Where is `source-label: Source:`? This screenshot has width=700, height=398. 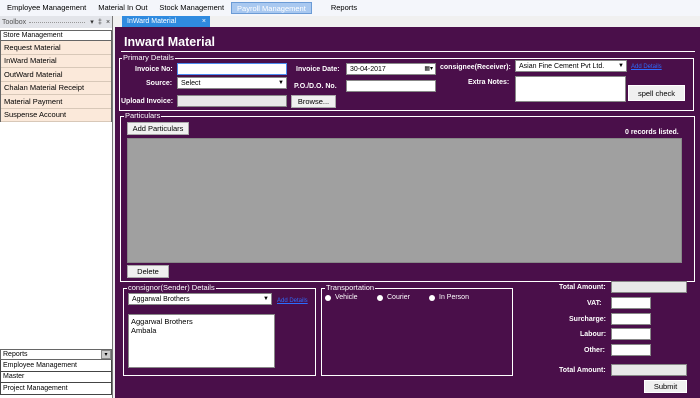 source-label: Source: is located at coordinates (159, 83).